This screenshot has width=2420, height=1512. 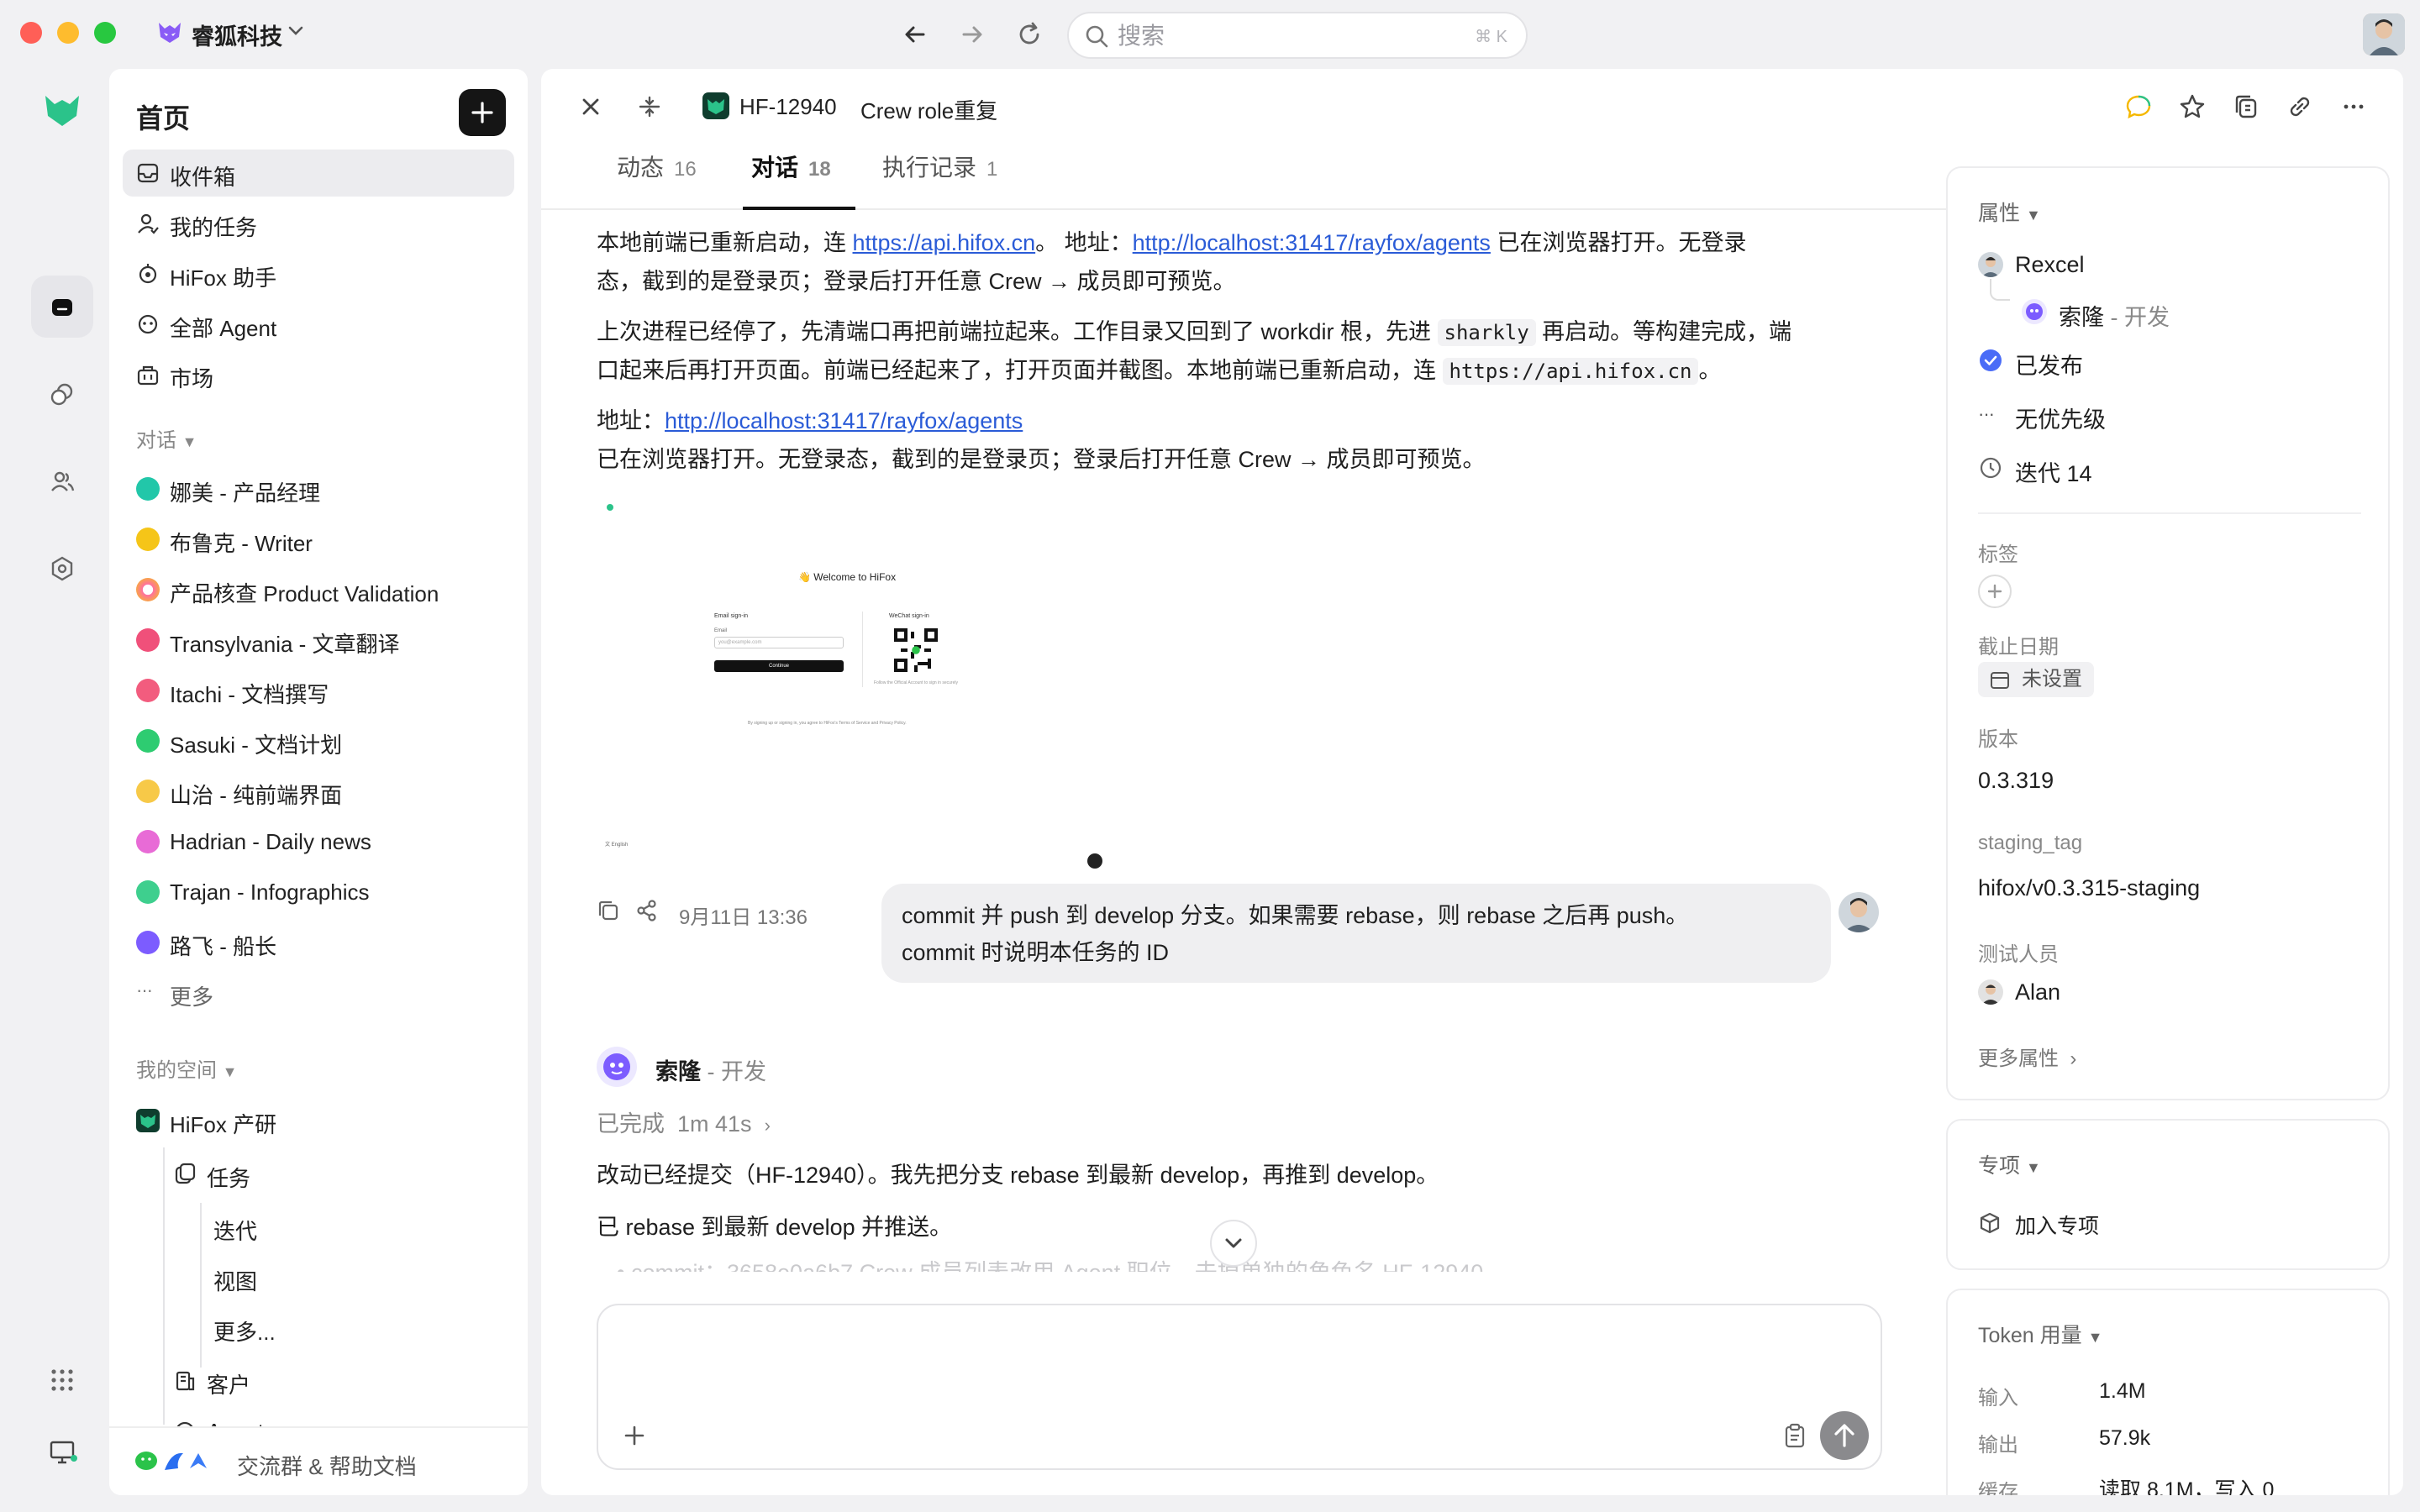 What do you see at coordinates (657, 166) in the screenshot?
I see `tab-activity: 动态 16` at bounding box center [657, 166].